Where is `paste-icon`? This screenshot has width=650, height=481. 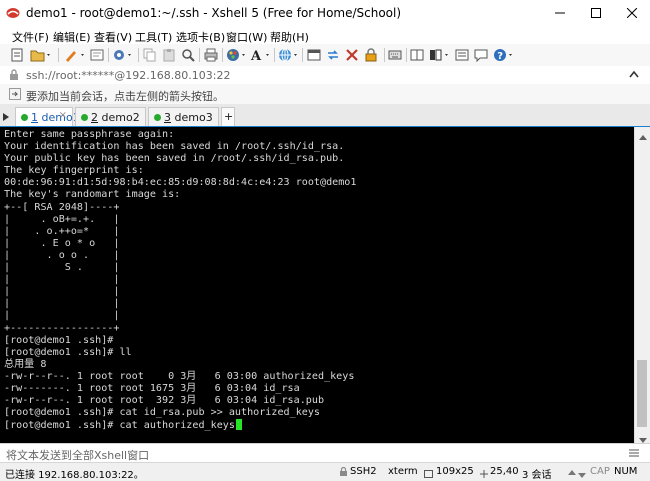
paste-icon is located at coordinates (169, 55).